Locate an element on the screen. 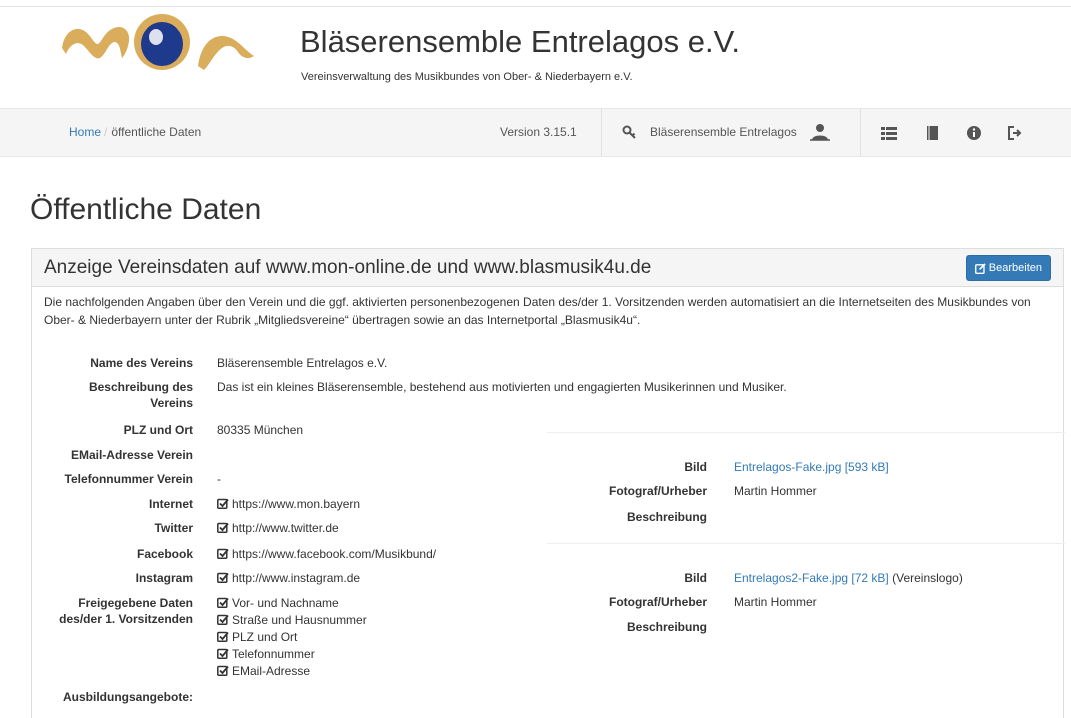 This screenshot has height=718, width=1071. edit-button: Bearbeiten is located at coordinates (1008, 268).